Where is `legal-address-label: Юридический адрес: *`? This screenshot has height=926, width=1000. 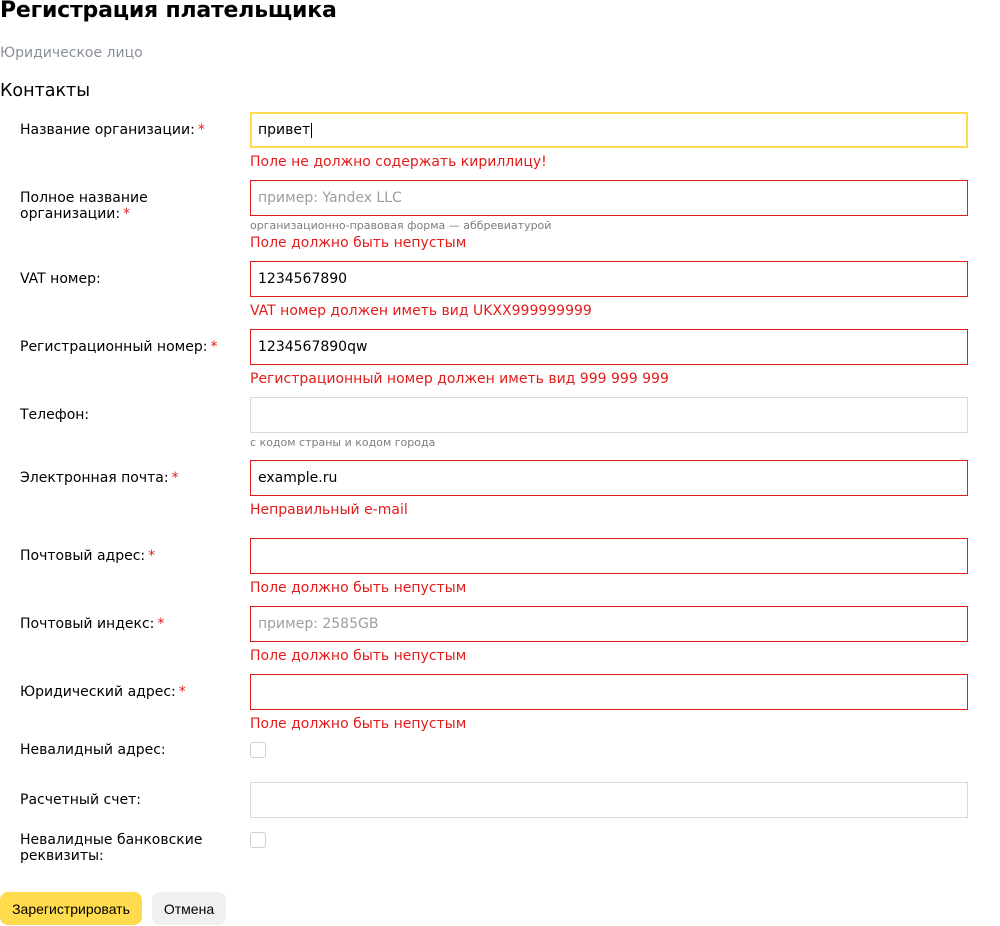
legal-address-label: Юридический адрес: * is located at coordinates (103, 692).